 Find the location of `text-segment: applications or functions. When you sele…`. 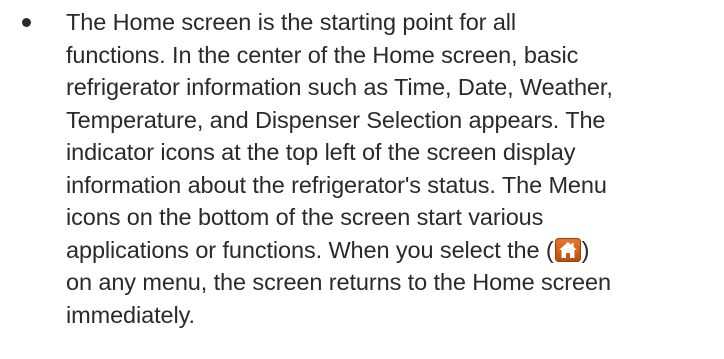

text-segment: applications or functions. When you sele… is located at coordinates (310, 249).